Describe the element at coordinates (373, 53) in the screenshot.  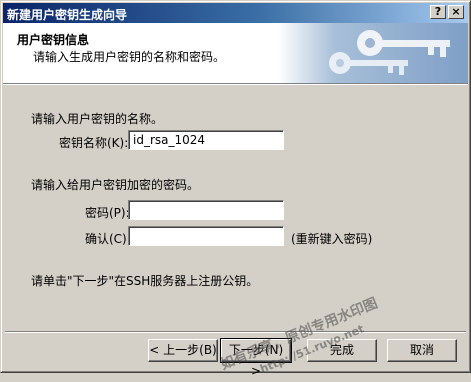
I see `keys-banner-icon` at that location.